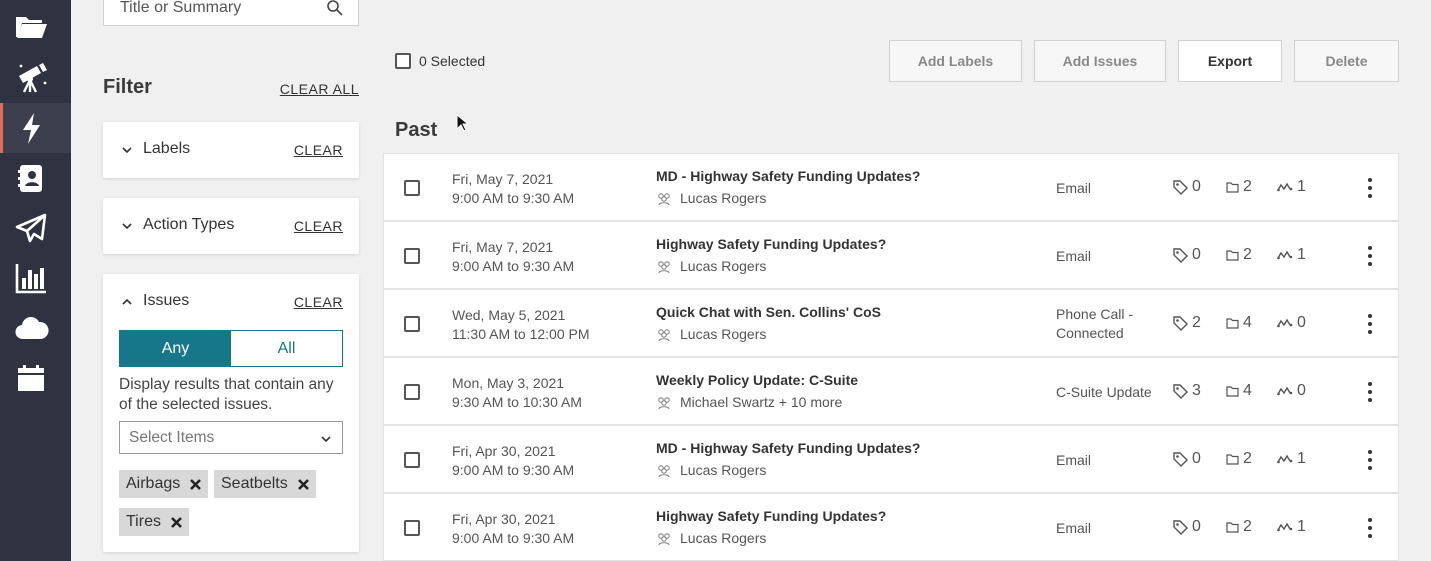 The image size is (1431, 561). I want to click on labels-filter-header: Labels CLEAR, so click(231, 150).